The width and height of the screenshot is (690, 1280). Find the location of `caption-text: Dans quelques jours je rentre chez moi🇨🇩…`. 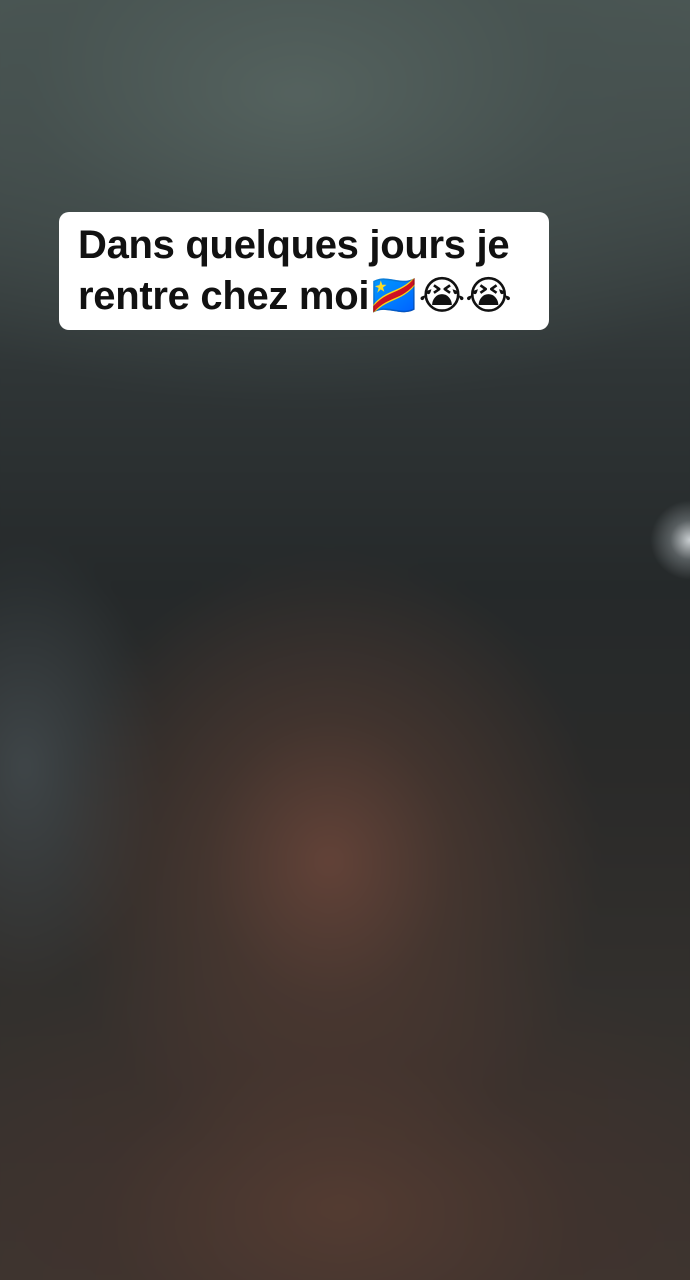

caption-text: Dans quelques jours je rentre chez moi🇨🇩… is located at coordinates (295, 270).